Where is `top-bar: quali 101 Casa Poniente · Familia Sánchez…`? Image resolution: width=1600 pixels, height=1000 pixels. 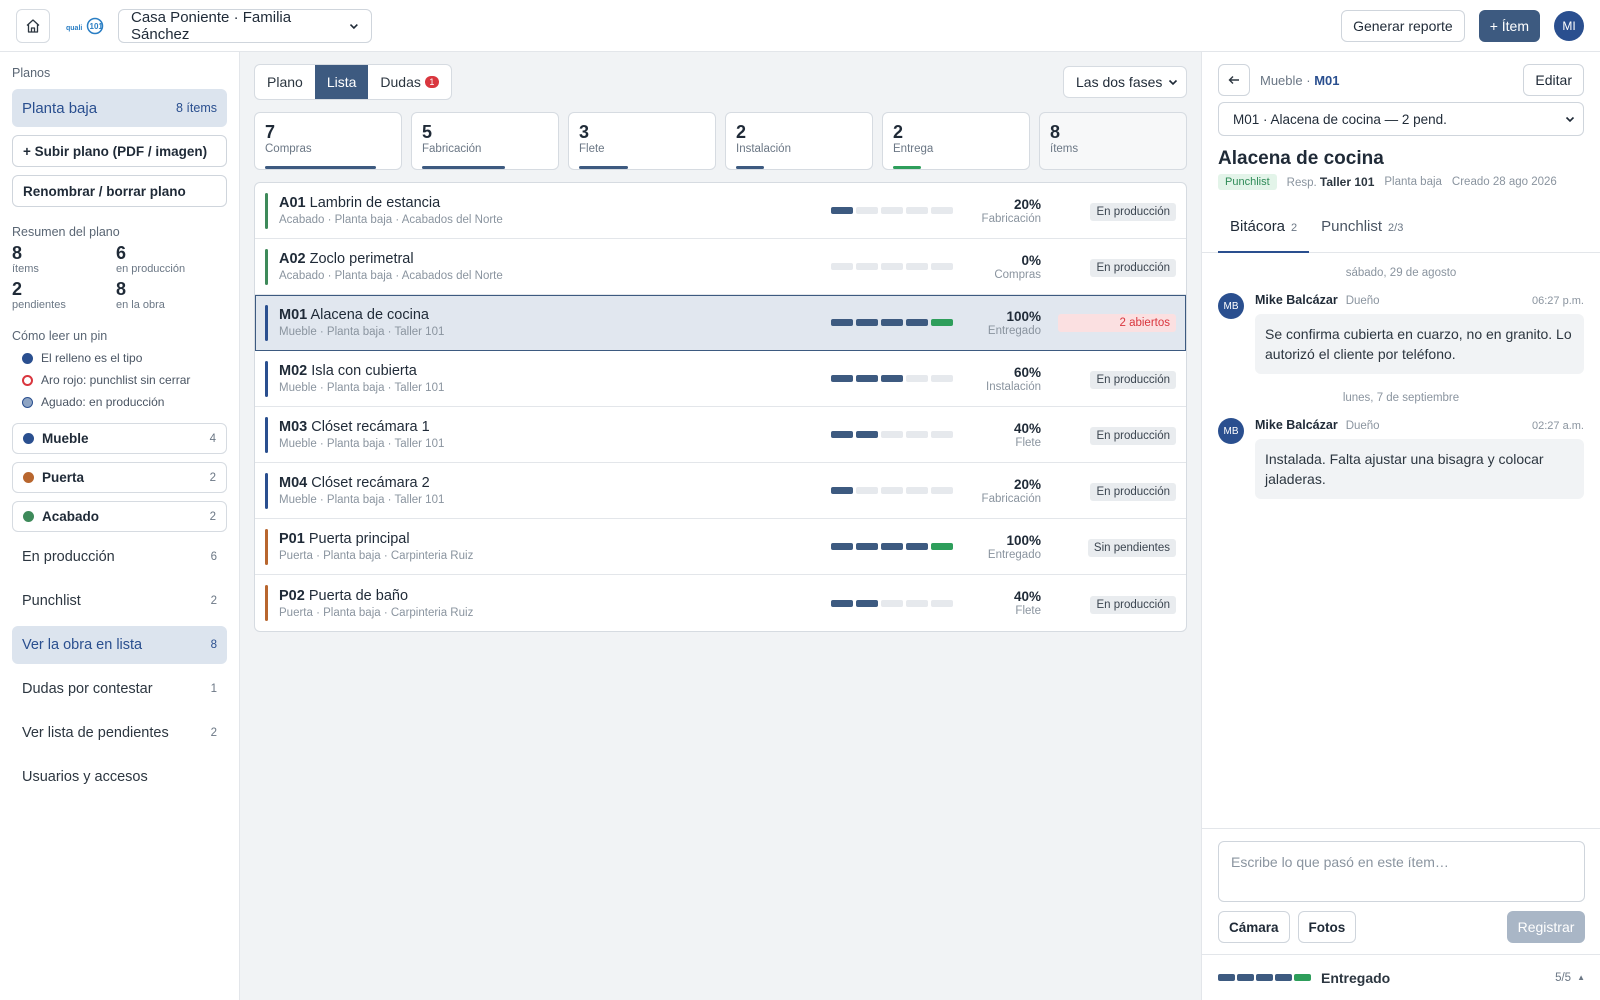 top-bar: quali 101 Casa Poniente · Familia Sánchez… is located at coordinates (800, 26).